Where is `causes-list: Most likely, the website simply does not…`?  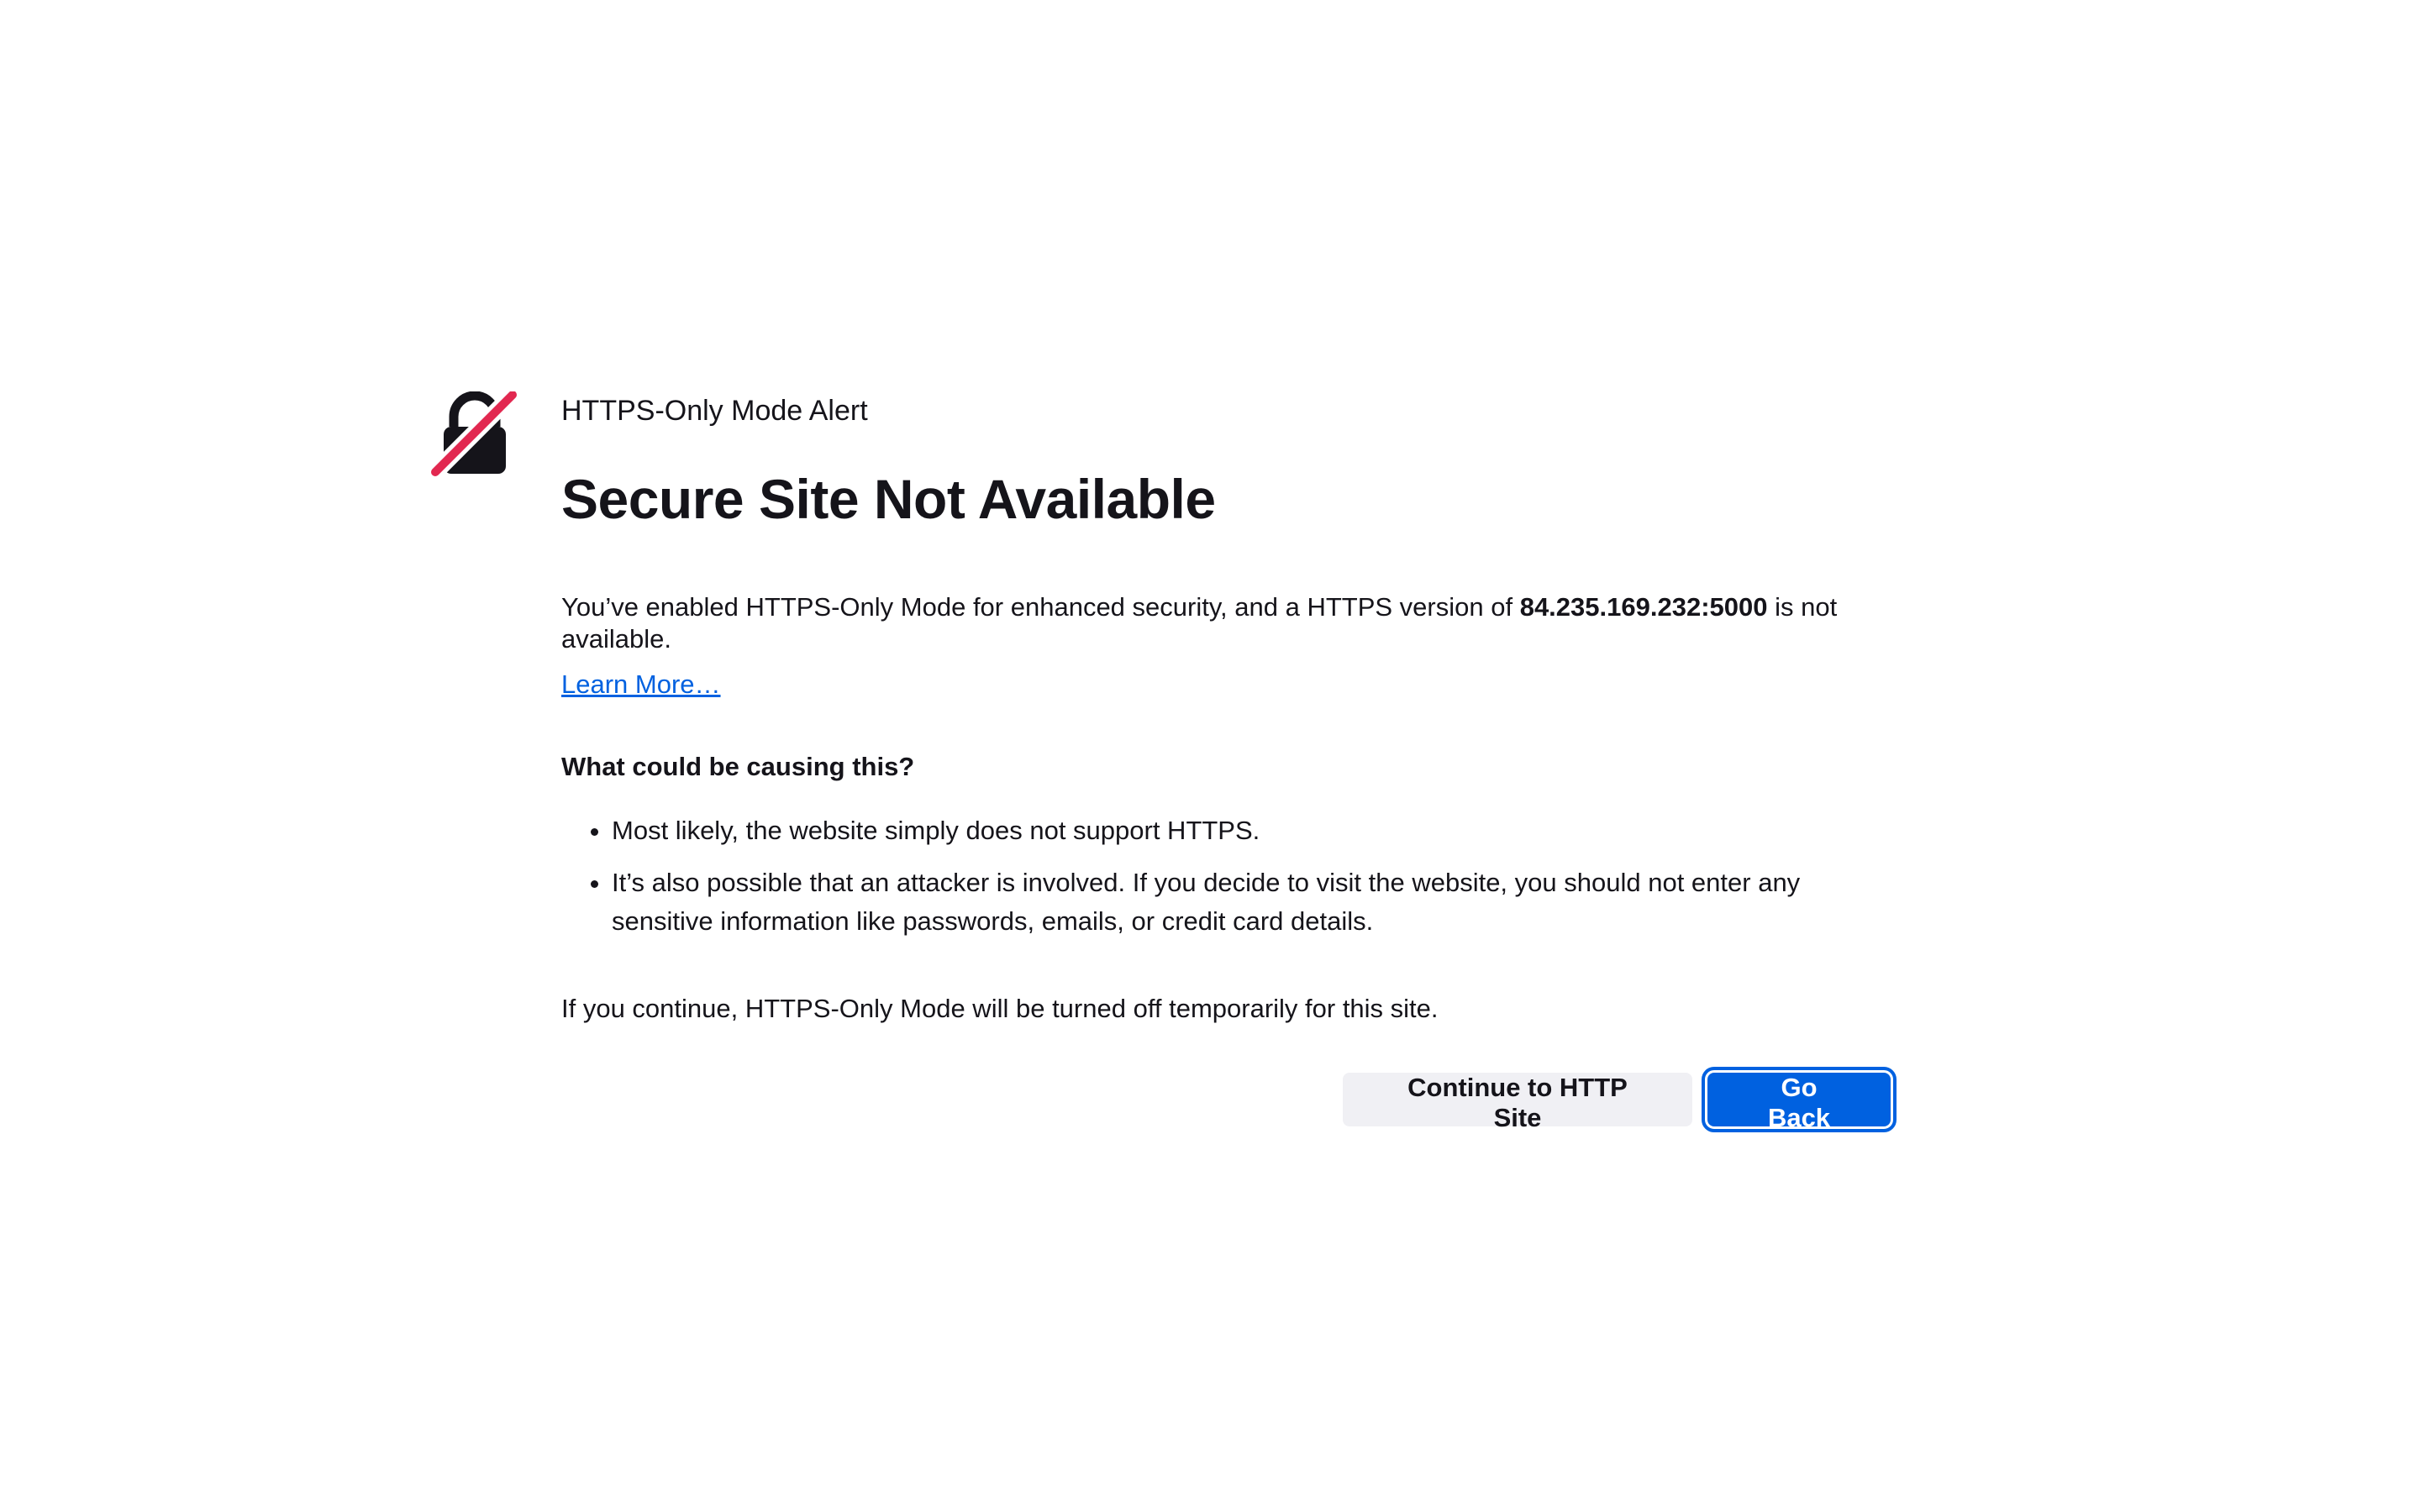
causes-list: Most likely, the website simply does not… is located at coordinates (1229, 876).